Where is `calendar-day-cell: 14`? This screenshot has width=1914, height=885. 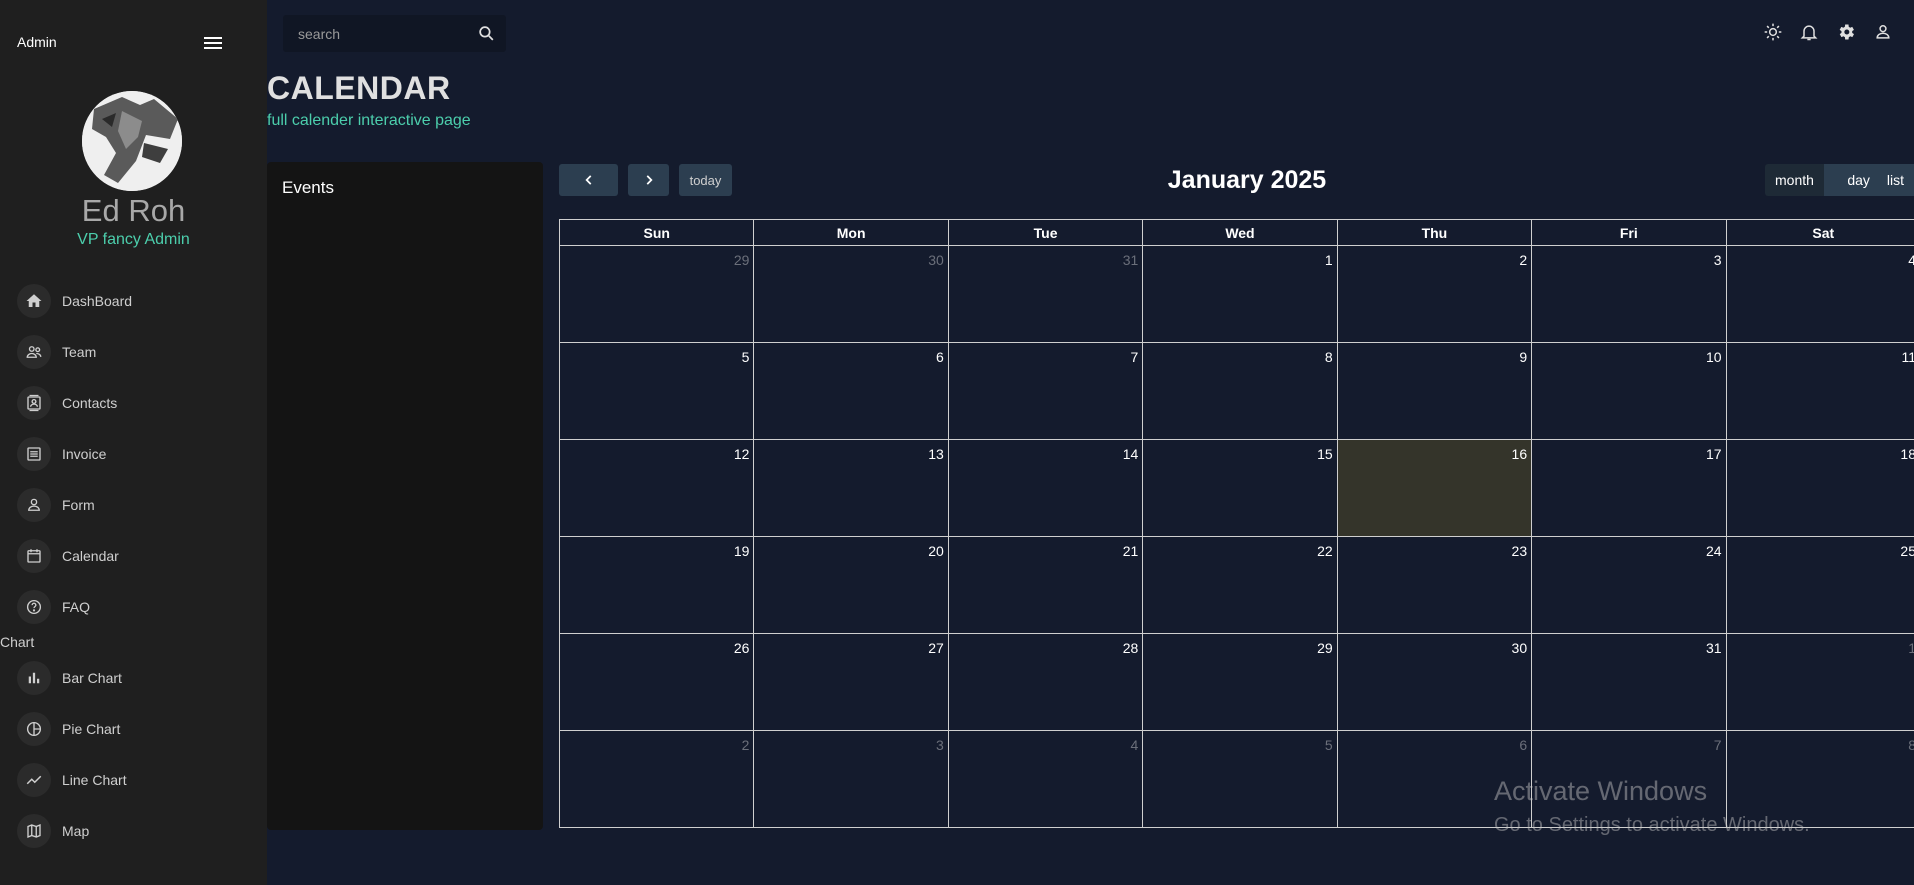 calendar-day-cell: 14 is located at coordinates (1045, 488).